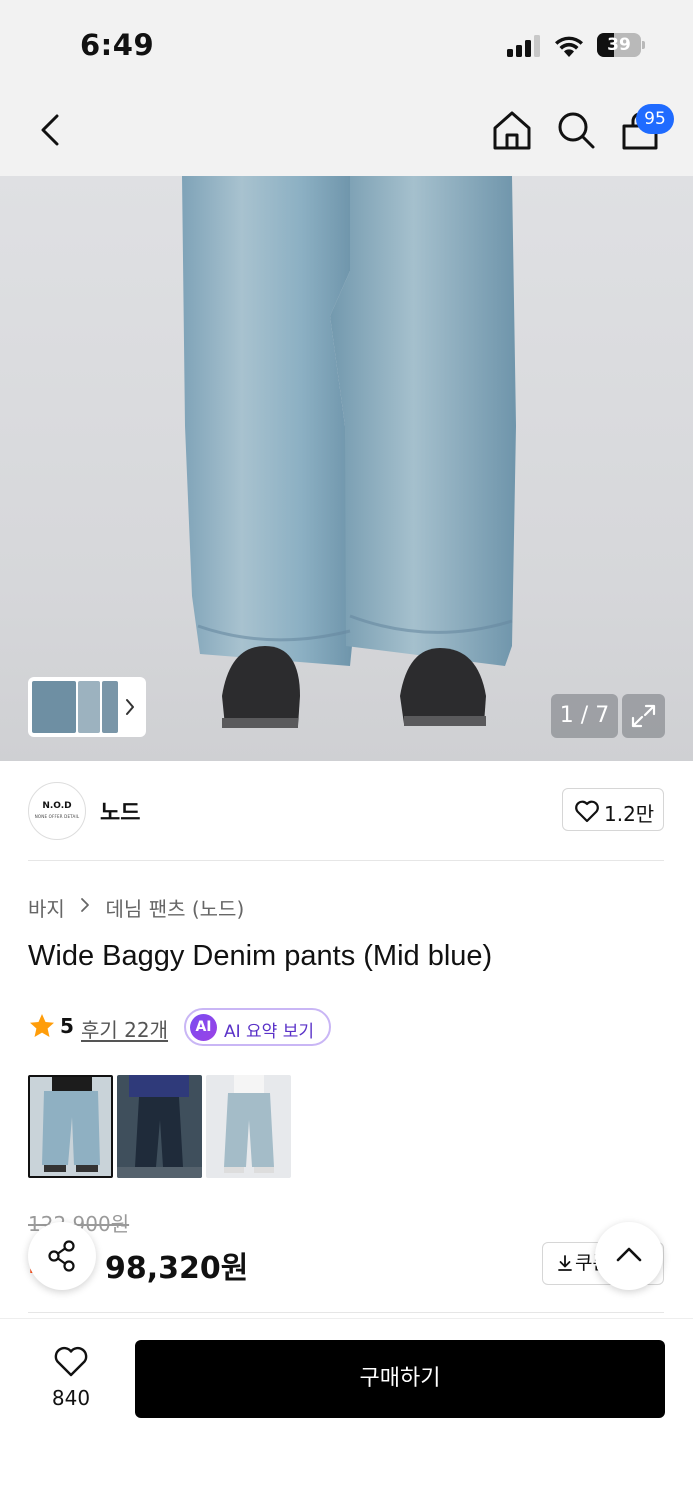  Describe the element at coordinates (569, 46) in the screenshot. I see `wifi-icon` at that location.